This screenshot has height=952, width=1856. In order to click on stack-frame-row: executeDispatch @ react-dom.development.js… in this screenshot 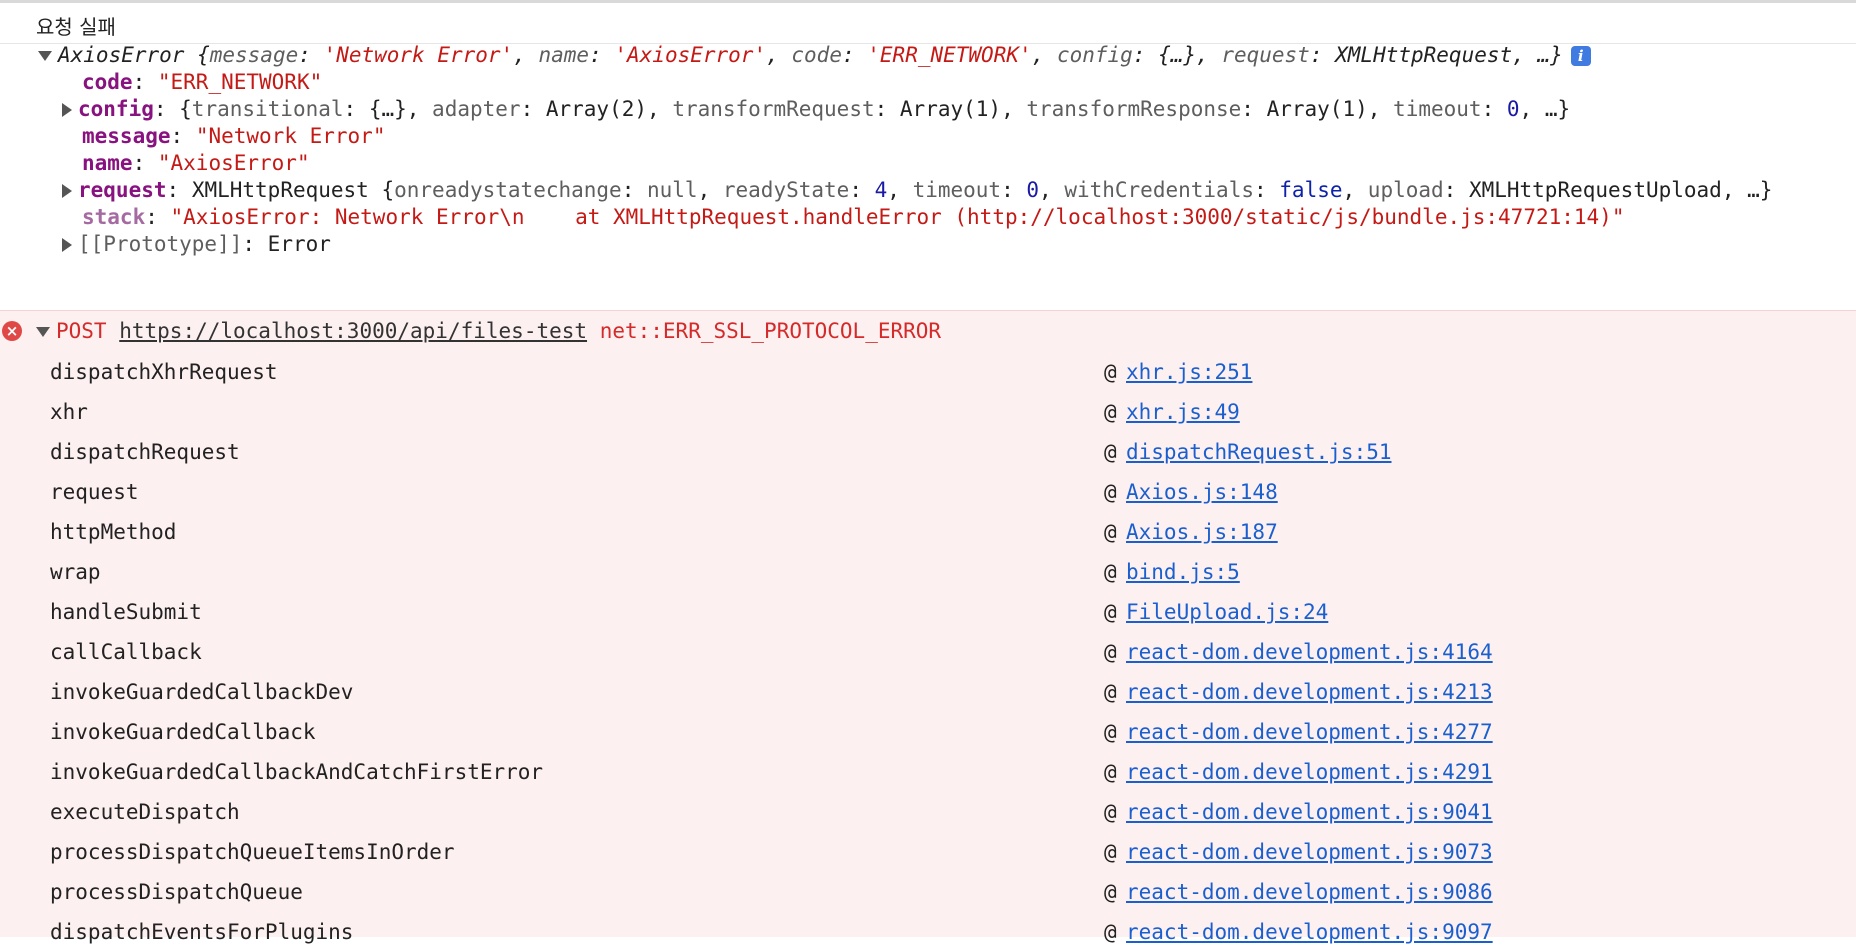, I will do `click(928, 812)`.